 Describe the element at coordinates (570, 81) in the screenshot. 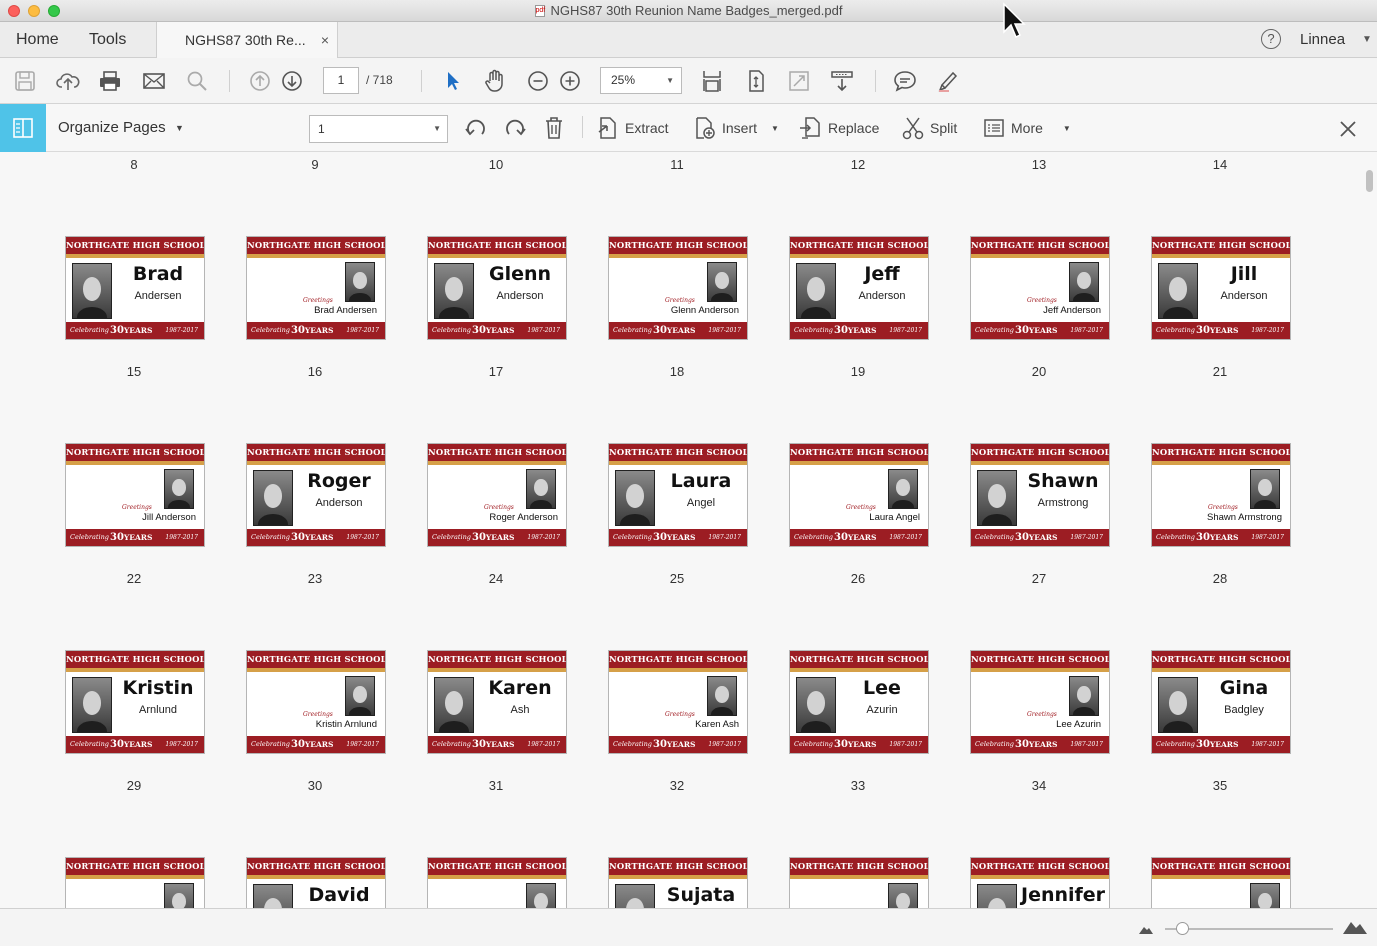

I see `zoom-in-icon` at that location.